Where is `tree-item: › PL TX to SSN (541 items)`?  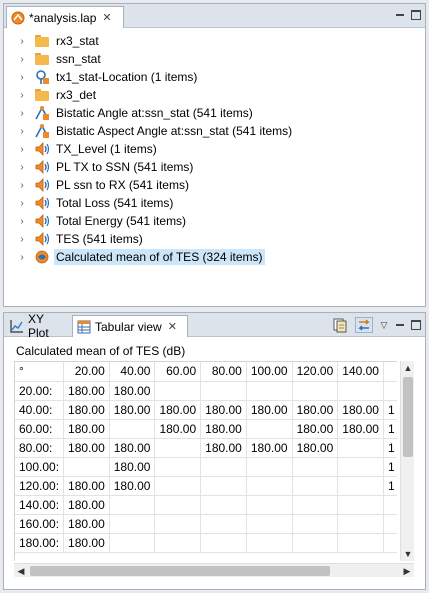 tree-item: › PL TX to SSN (541 items) is located at coordinates (102, 167).